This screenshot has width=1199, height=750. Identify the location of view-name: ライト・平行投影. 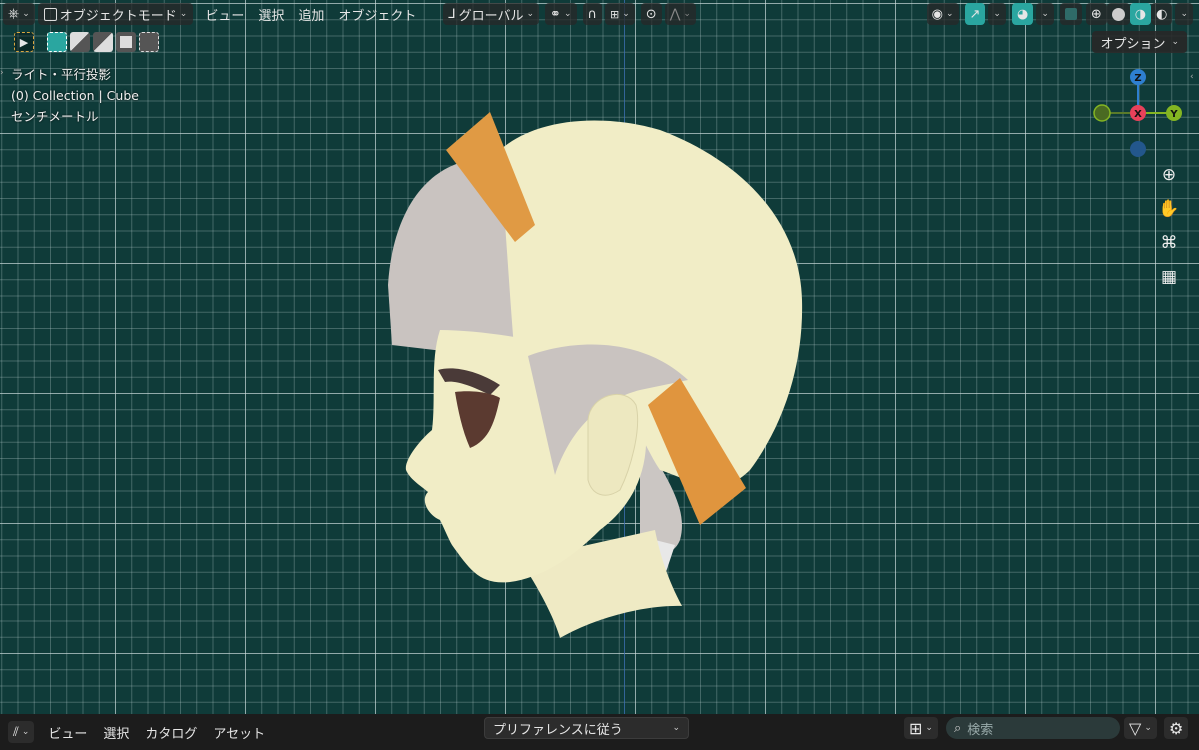
(61, 74).